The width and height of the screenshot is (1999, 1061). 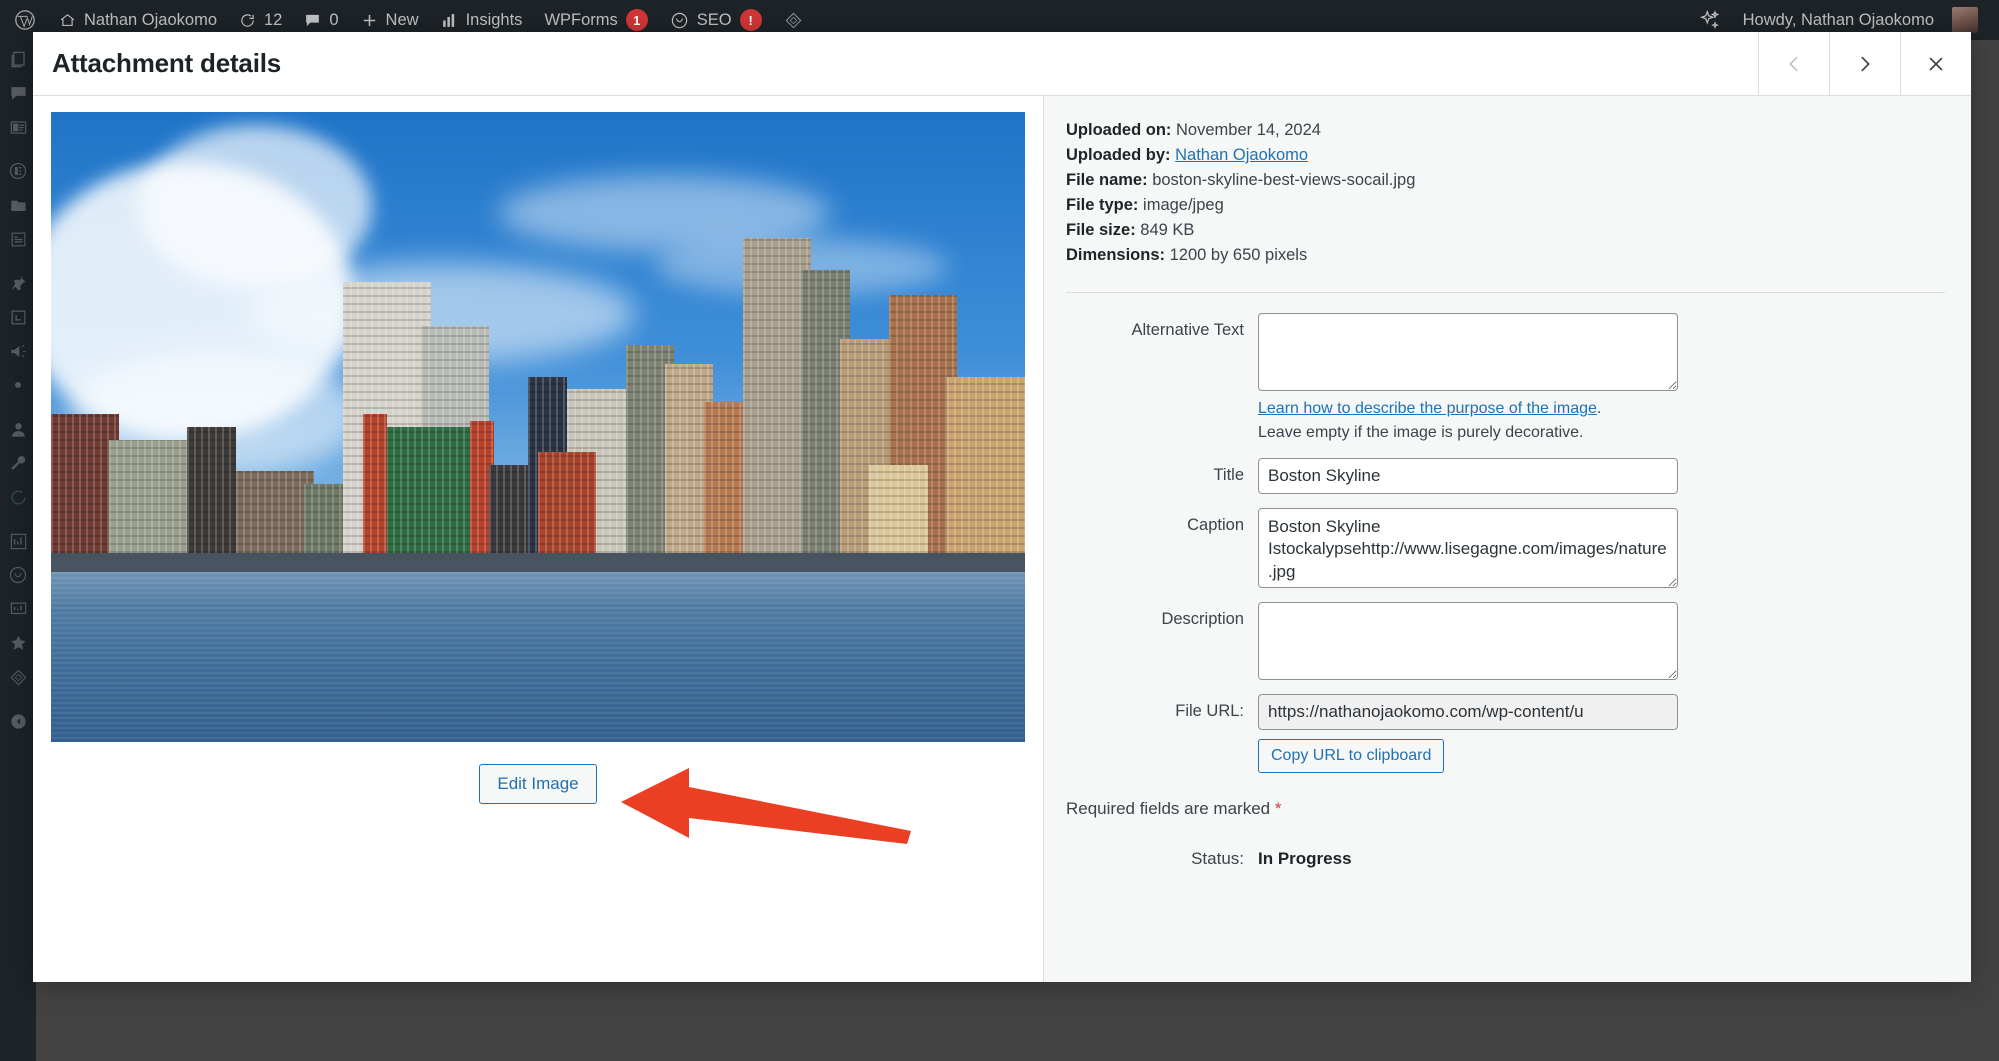 I want to click on sidebar-item-collapse-menu, so click(x=18, y=721).